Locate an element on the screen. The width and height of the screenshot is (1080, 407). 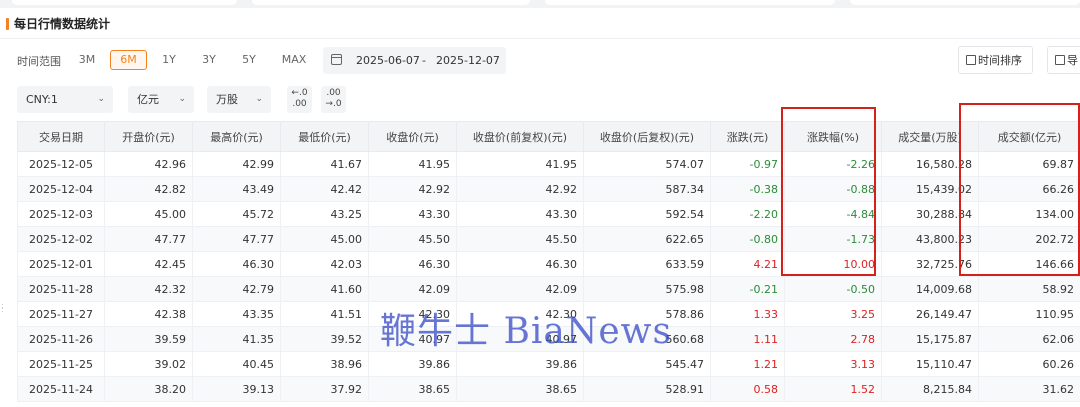
range-label: 时间范围 is located at coordinates (39, 61).